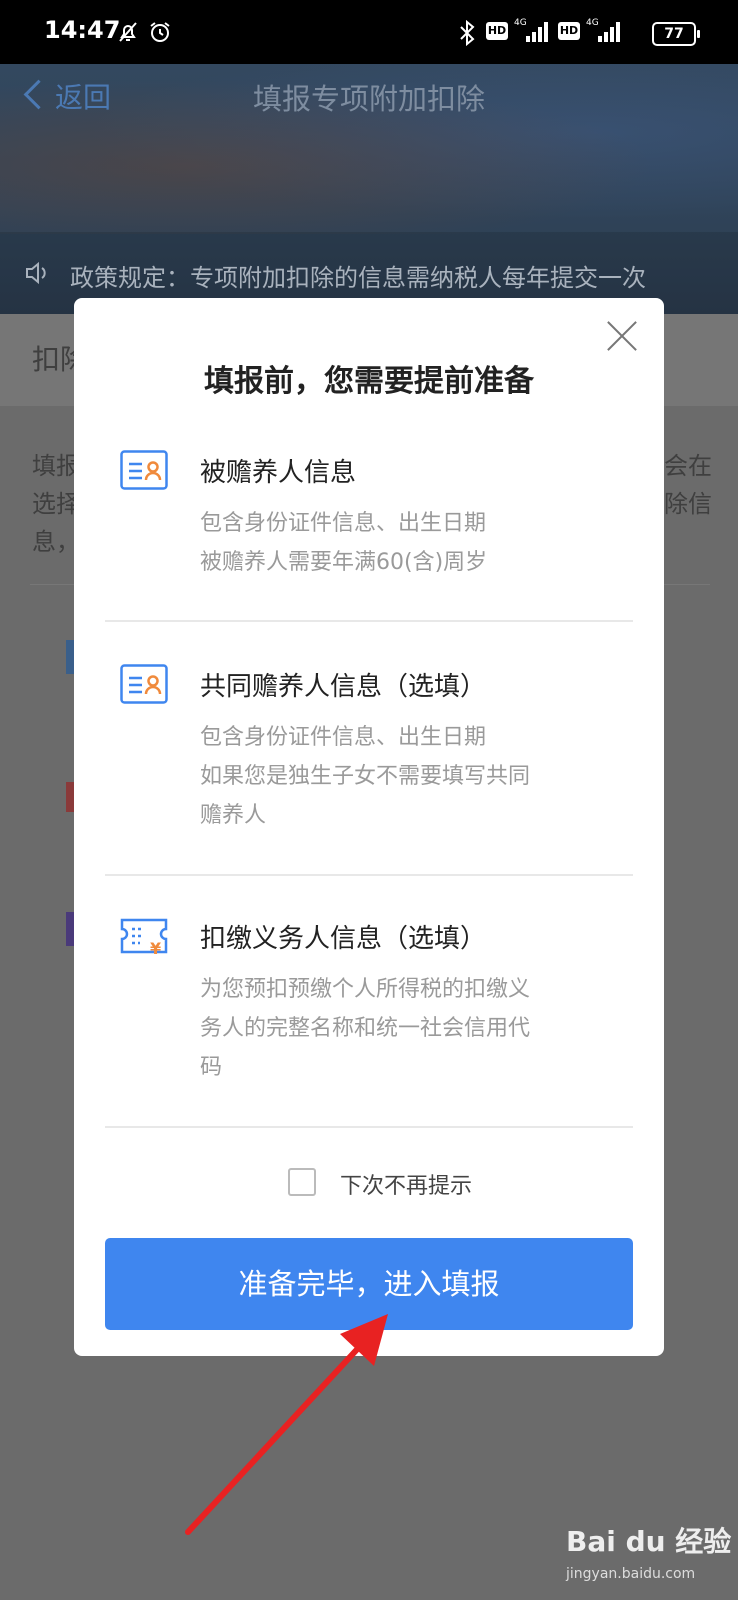 The height and width of the screenshot is (1600, 738). Describe the element at coordinates (358, 278) in the screenshot. I see `notice-text: 政策规定：专项附加扣除的信息需纳税人每年提交一次` at that location.